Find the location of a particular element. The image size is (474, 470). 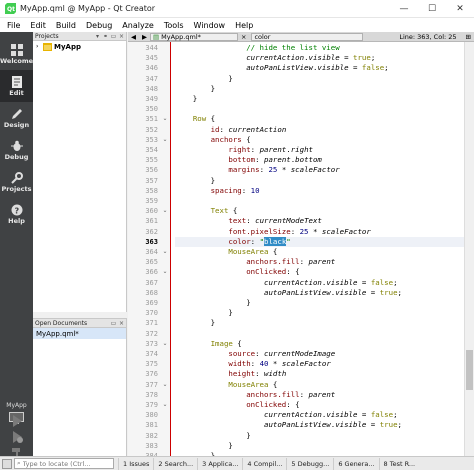

code-line: width: 40 * scaleFactor is located at coordinates (319, 364).